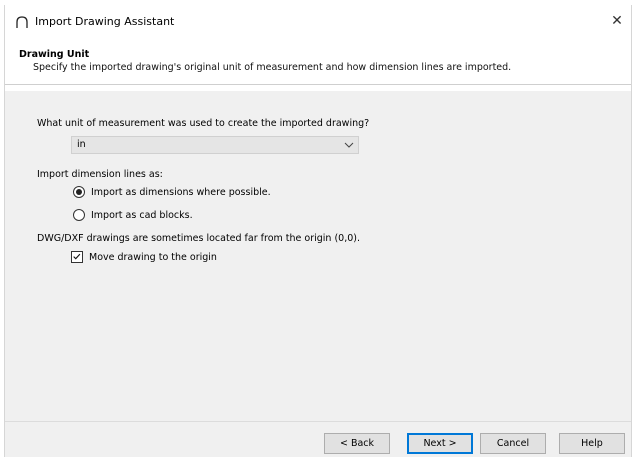 The image size is (634, 459). Describe the element at coordinates (142, 215) in the screenshot. I see `radio-label: Import as cad blocks.` at that location.